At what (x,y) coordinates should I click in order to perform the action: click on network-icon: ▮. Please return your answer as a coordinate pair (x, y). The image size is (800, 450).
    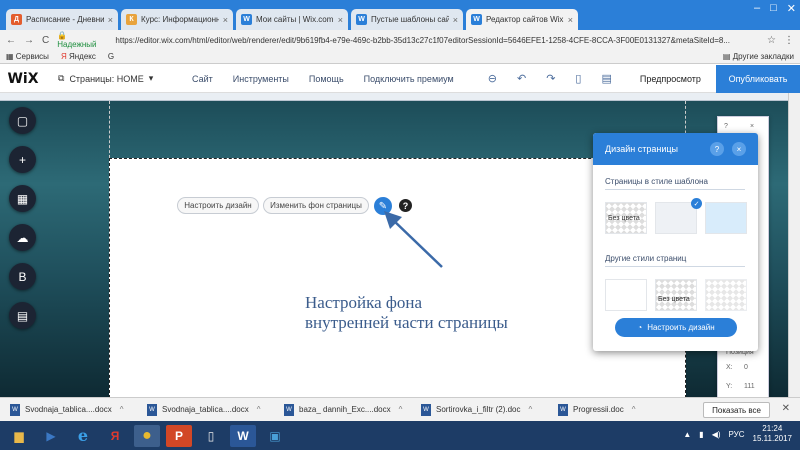
    Looking at the image, I should click on (701, 434).